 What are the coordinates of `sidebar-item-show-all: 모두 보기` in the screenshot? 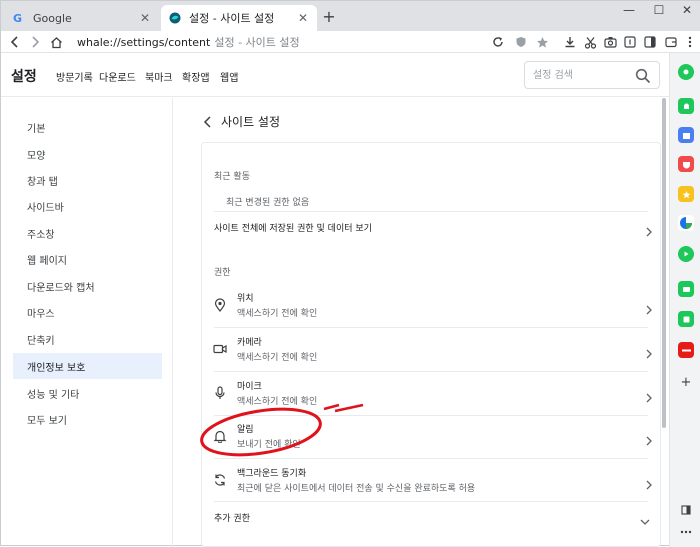 It's located at (87, 419).